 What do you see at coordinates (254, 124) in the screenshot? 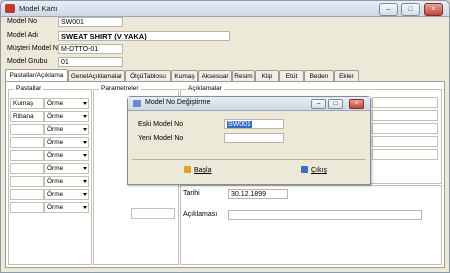
I see `eski-model-no-field: SW001` at bounding box center [254, 124].